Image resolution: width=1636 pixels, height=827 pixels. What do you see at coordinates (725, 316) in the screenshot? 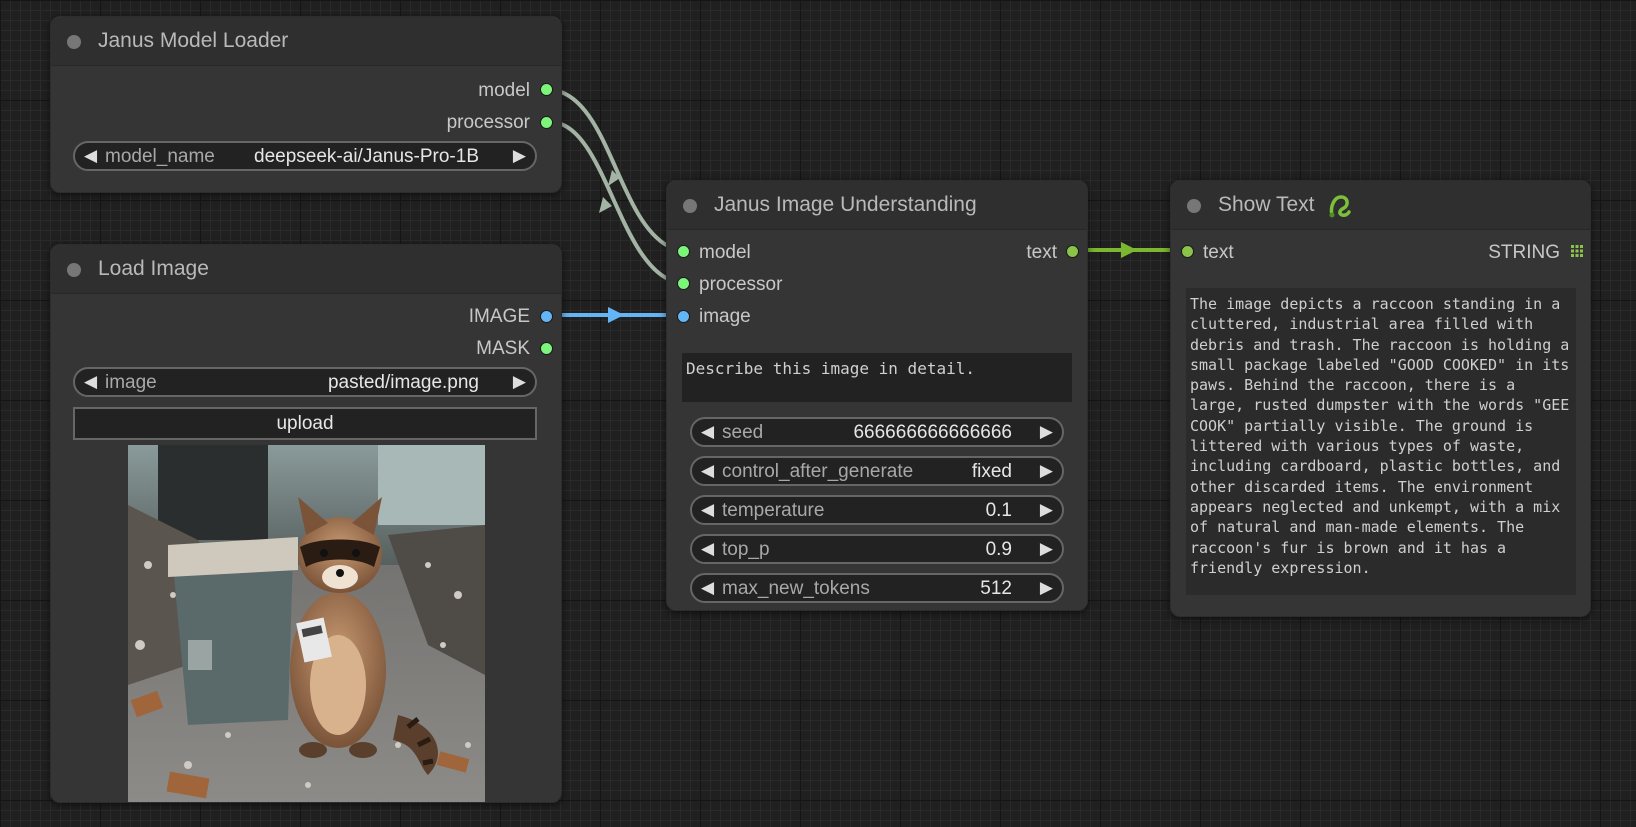
I see `input-label-image: image` at bounding box center [725, 316].